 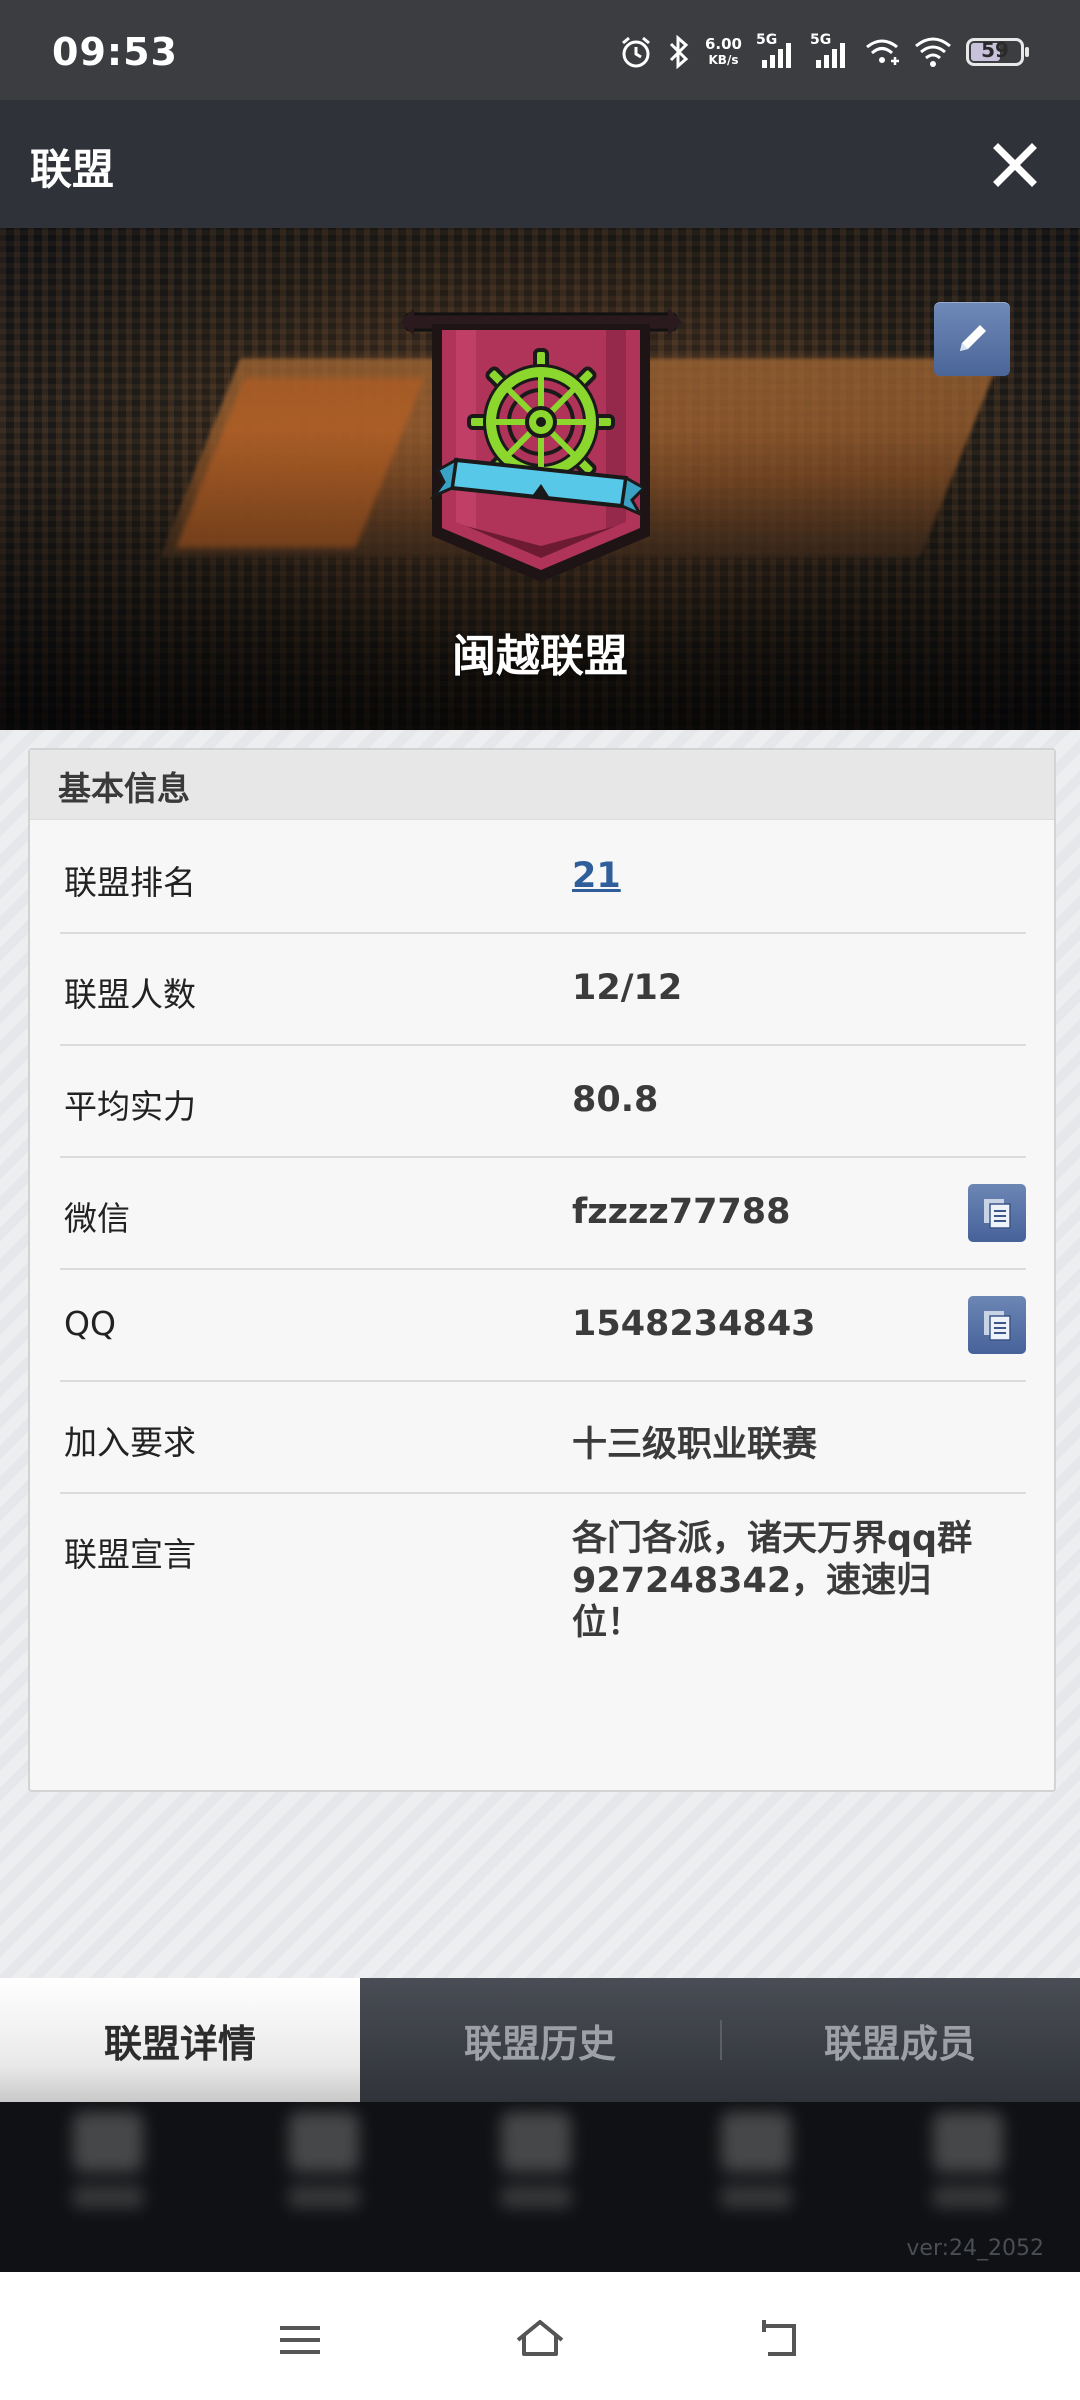 What do you see at coordinates (679, 52) in the screenshot?
I see `bluetooth-icon` at bounding box center [679, 52].